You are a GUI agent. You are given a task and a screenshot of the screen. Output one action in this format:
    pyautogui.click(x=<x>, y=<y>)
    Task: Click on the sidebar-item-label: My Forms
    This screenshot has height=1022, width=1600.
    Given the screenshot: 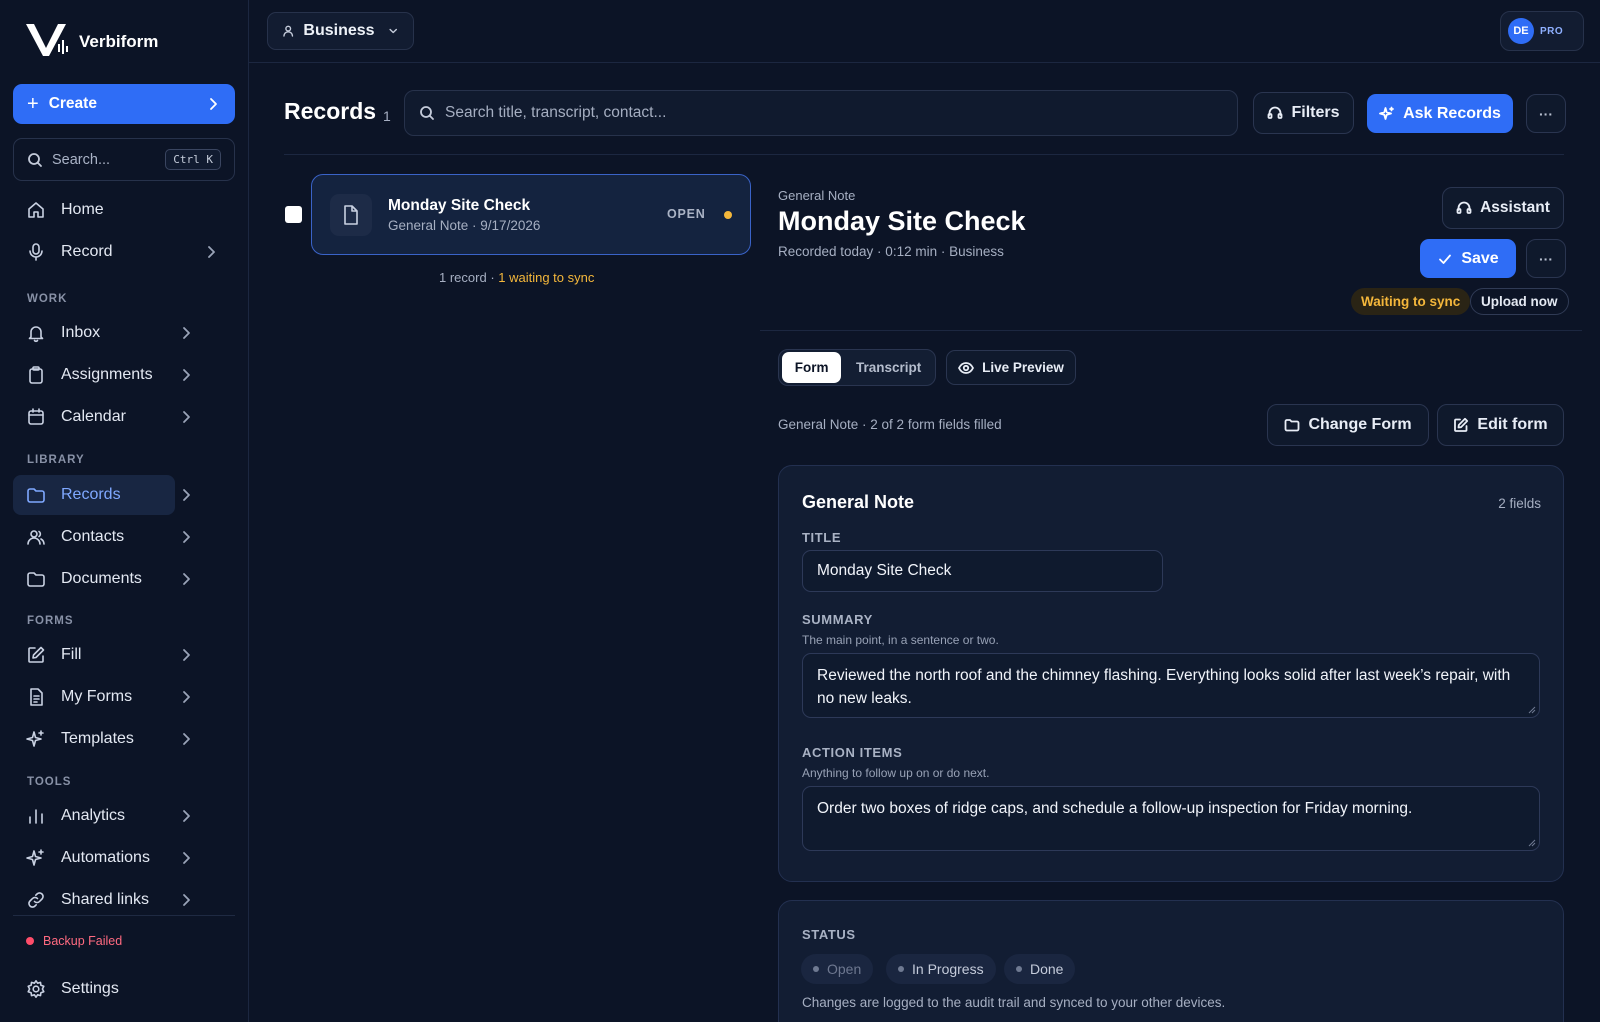 What is the action you would take?
    pyautogui.click(x=97, y=696)
    